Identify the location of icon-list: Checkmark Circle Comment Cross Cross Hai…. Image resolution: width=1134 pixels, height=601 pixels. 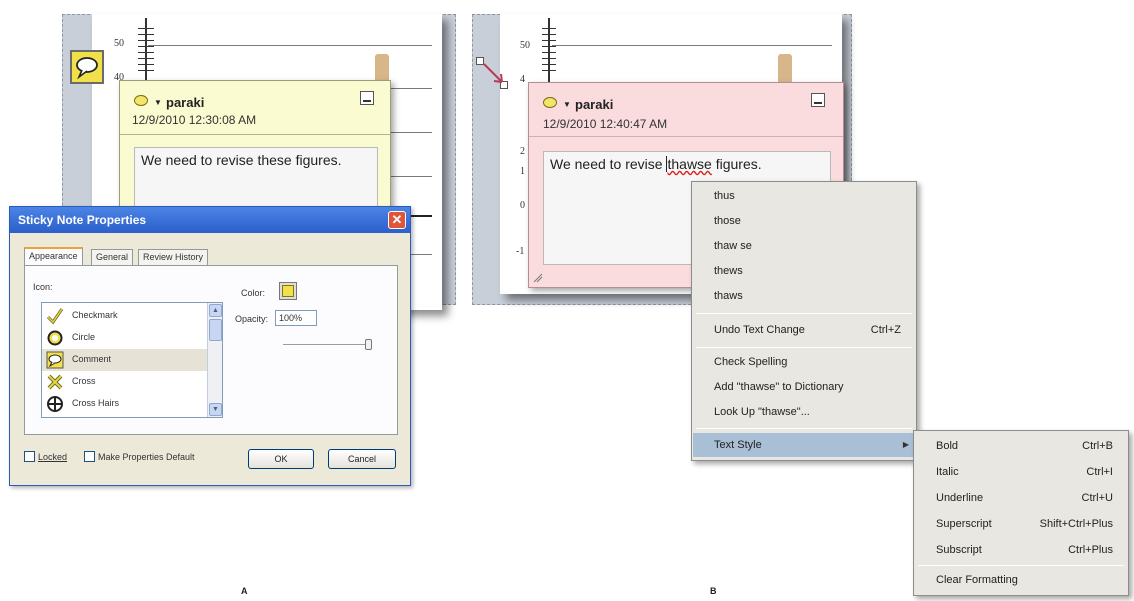
(132, 360).